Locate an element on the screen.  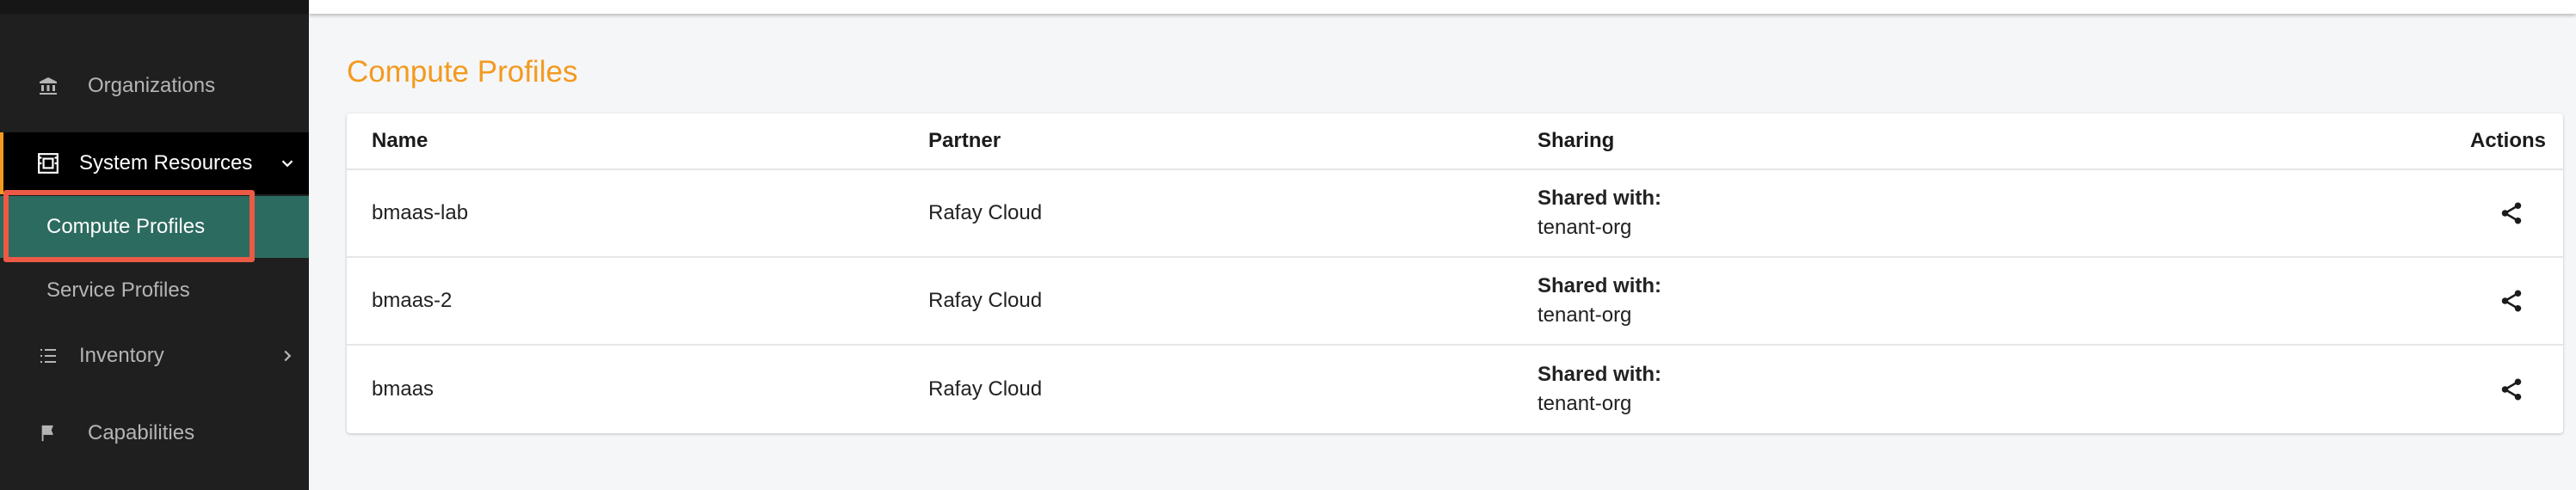
row-name: bmaas is located at coordinates (403, 389).